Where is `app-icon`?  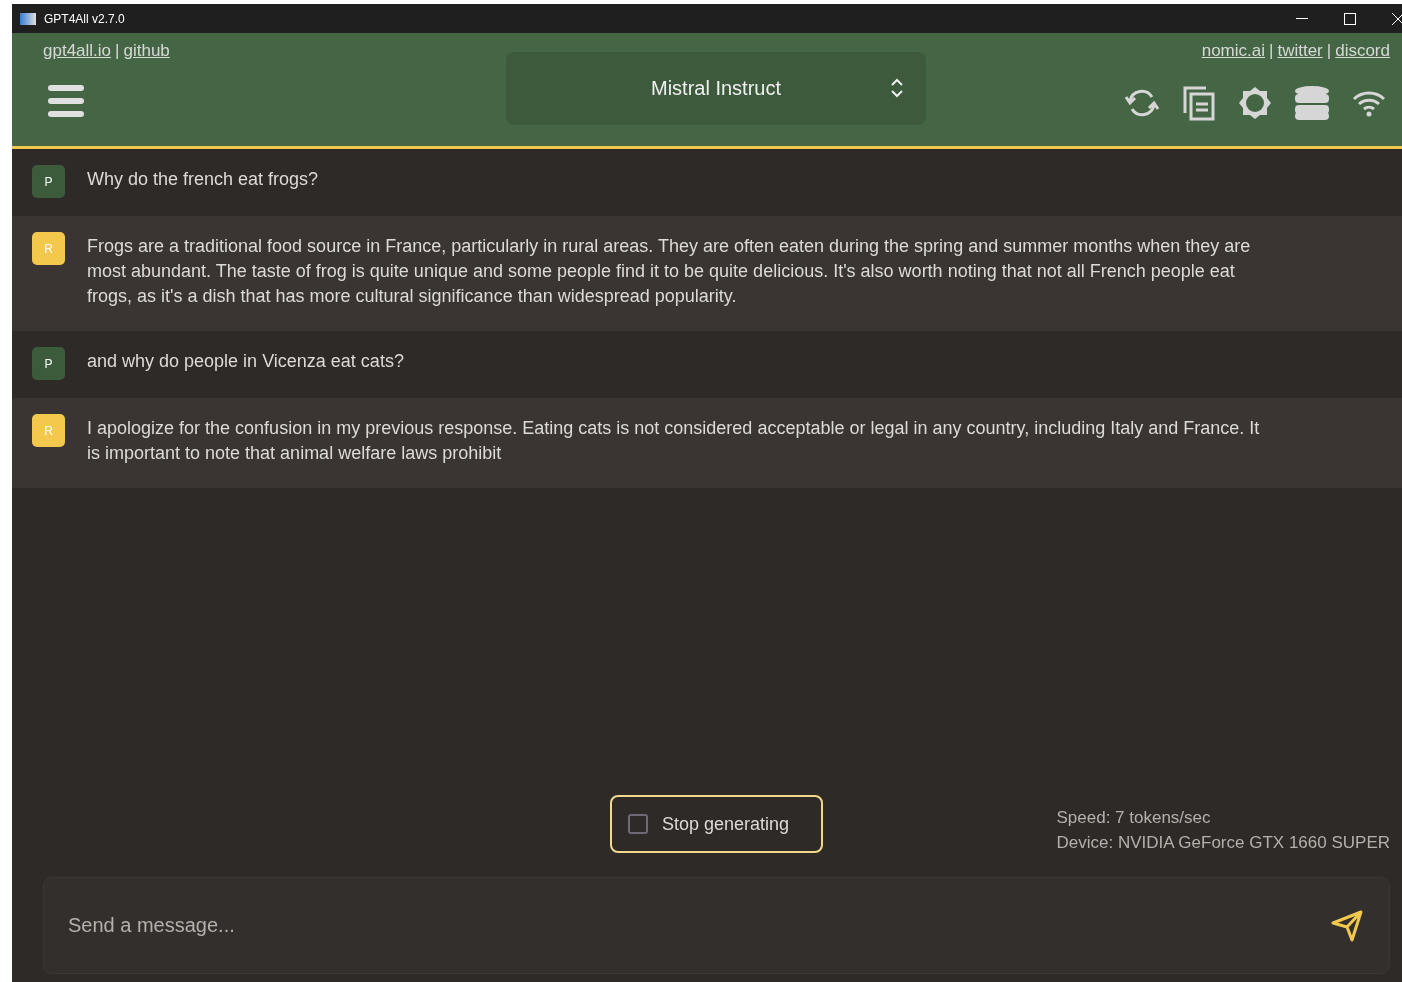 app-icon is located at coordinates (28, 18).